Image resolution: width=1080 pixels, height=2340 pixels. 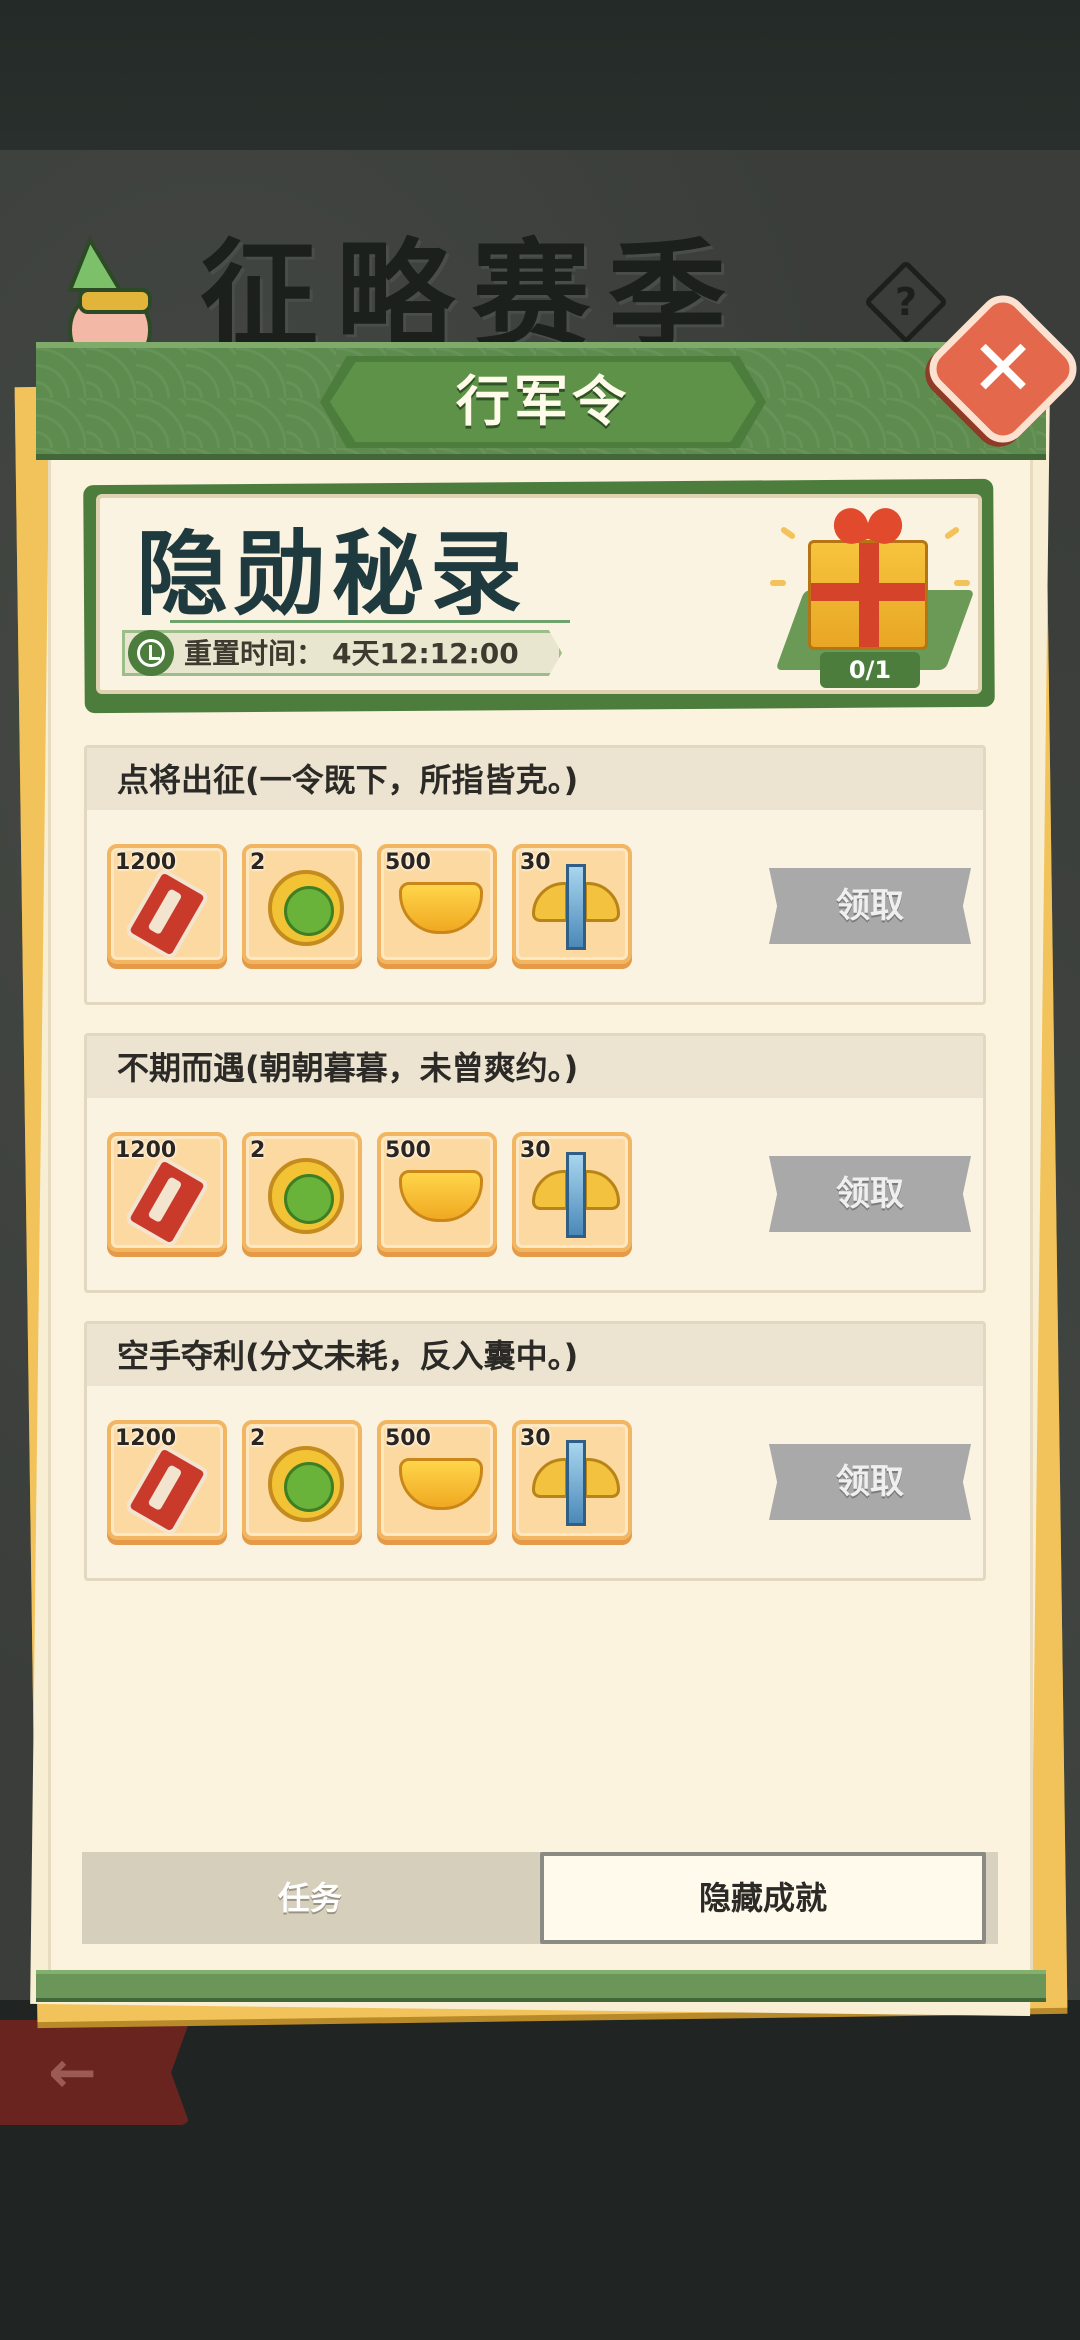 I want to click on tab-hidden-achievements: 隐藏成就, so click(x=763, y=1898).